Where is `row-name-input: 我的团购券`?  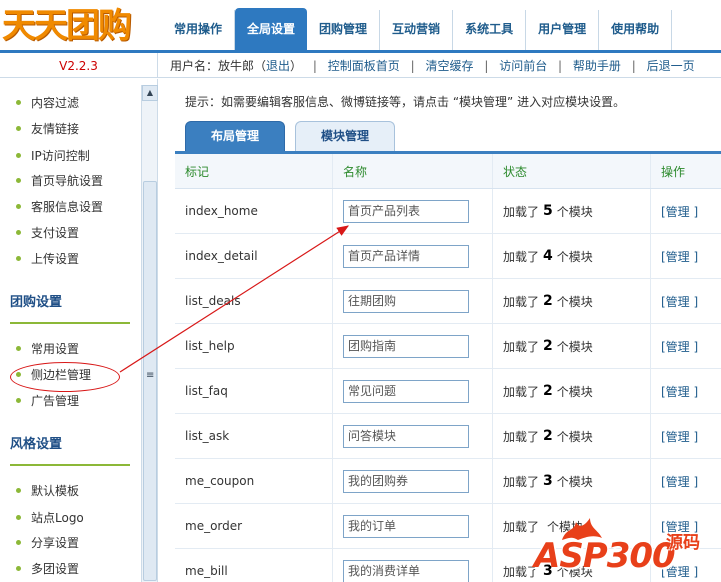
row-name-input: 我的团购券 is located at coordinates (406, 481).